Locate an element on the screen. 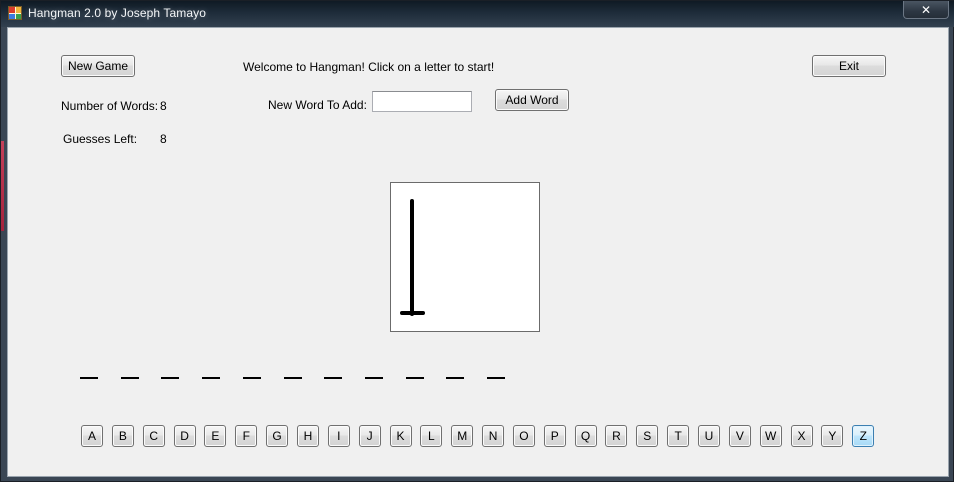  new-word-input is located at coordinates (422, 101).